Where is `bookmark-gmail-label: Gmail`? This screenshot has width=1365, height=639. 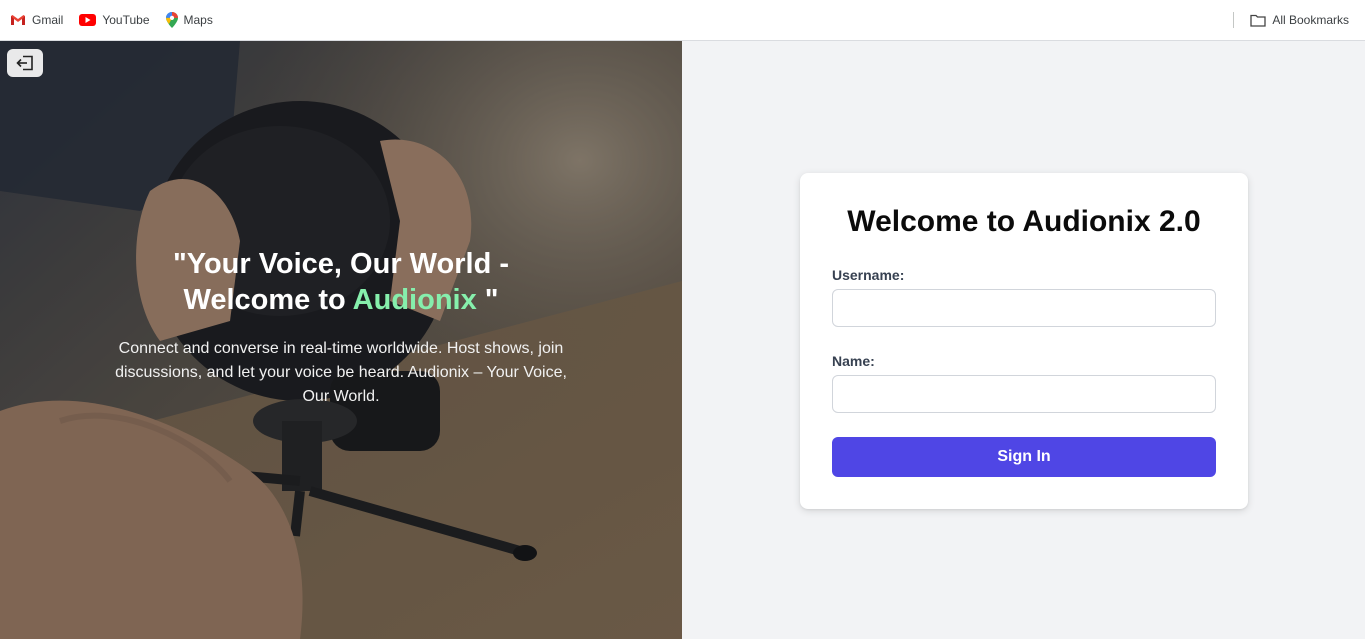 bookmark-gmail-label: Gmail is located at coordinates (48, 20).